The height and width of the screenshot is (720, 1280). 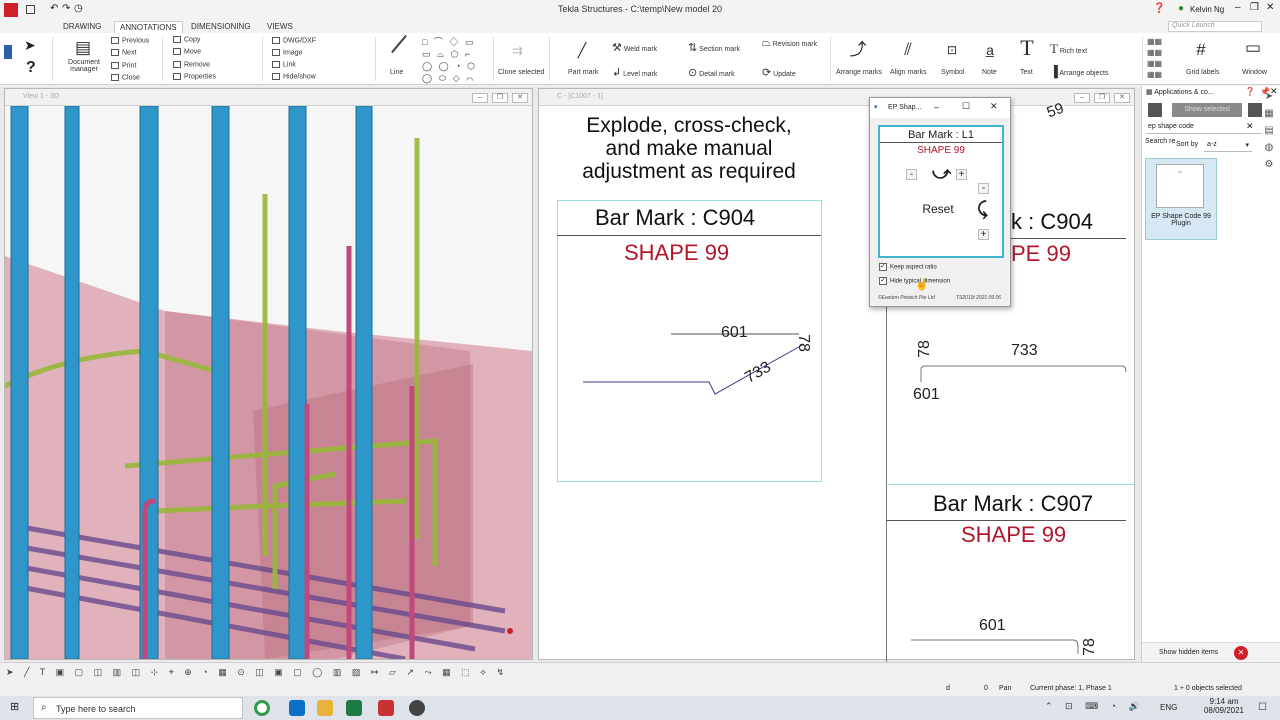 What do you see at coordinates (148, 27) in the screenshot?
I see `tab-annotations: ANNOTATIONS` at bounding box center [148, 27].